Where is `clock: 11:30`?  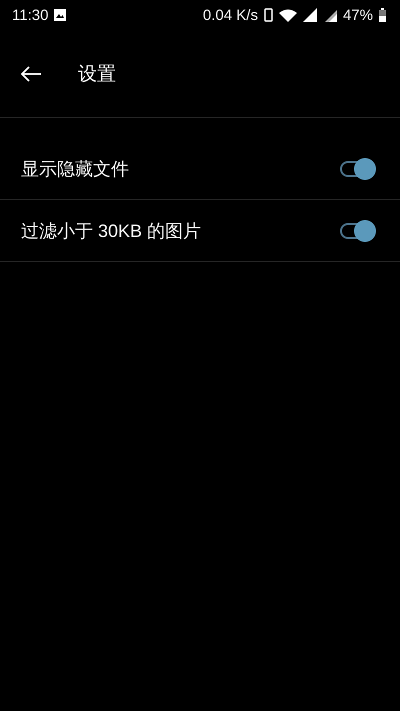
clock: 11:30 is located at coordinates (30, 15).